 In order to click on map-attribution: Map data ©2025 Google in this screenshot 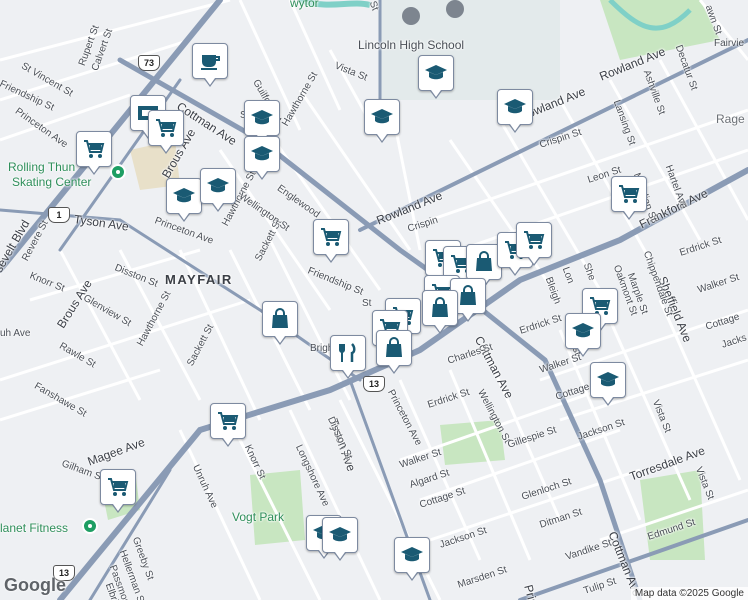, I will do `click(689, 593)`.